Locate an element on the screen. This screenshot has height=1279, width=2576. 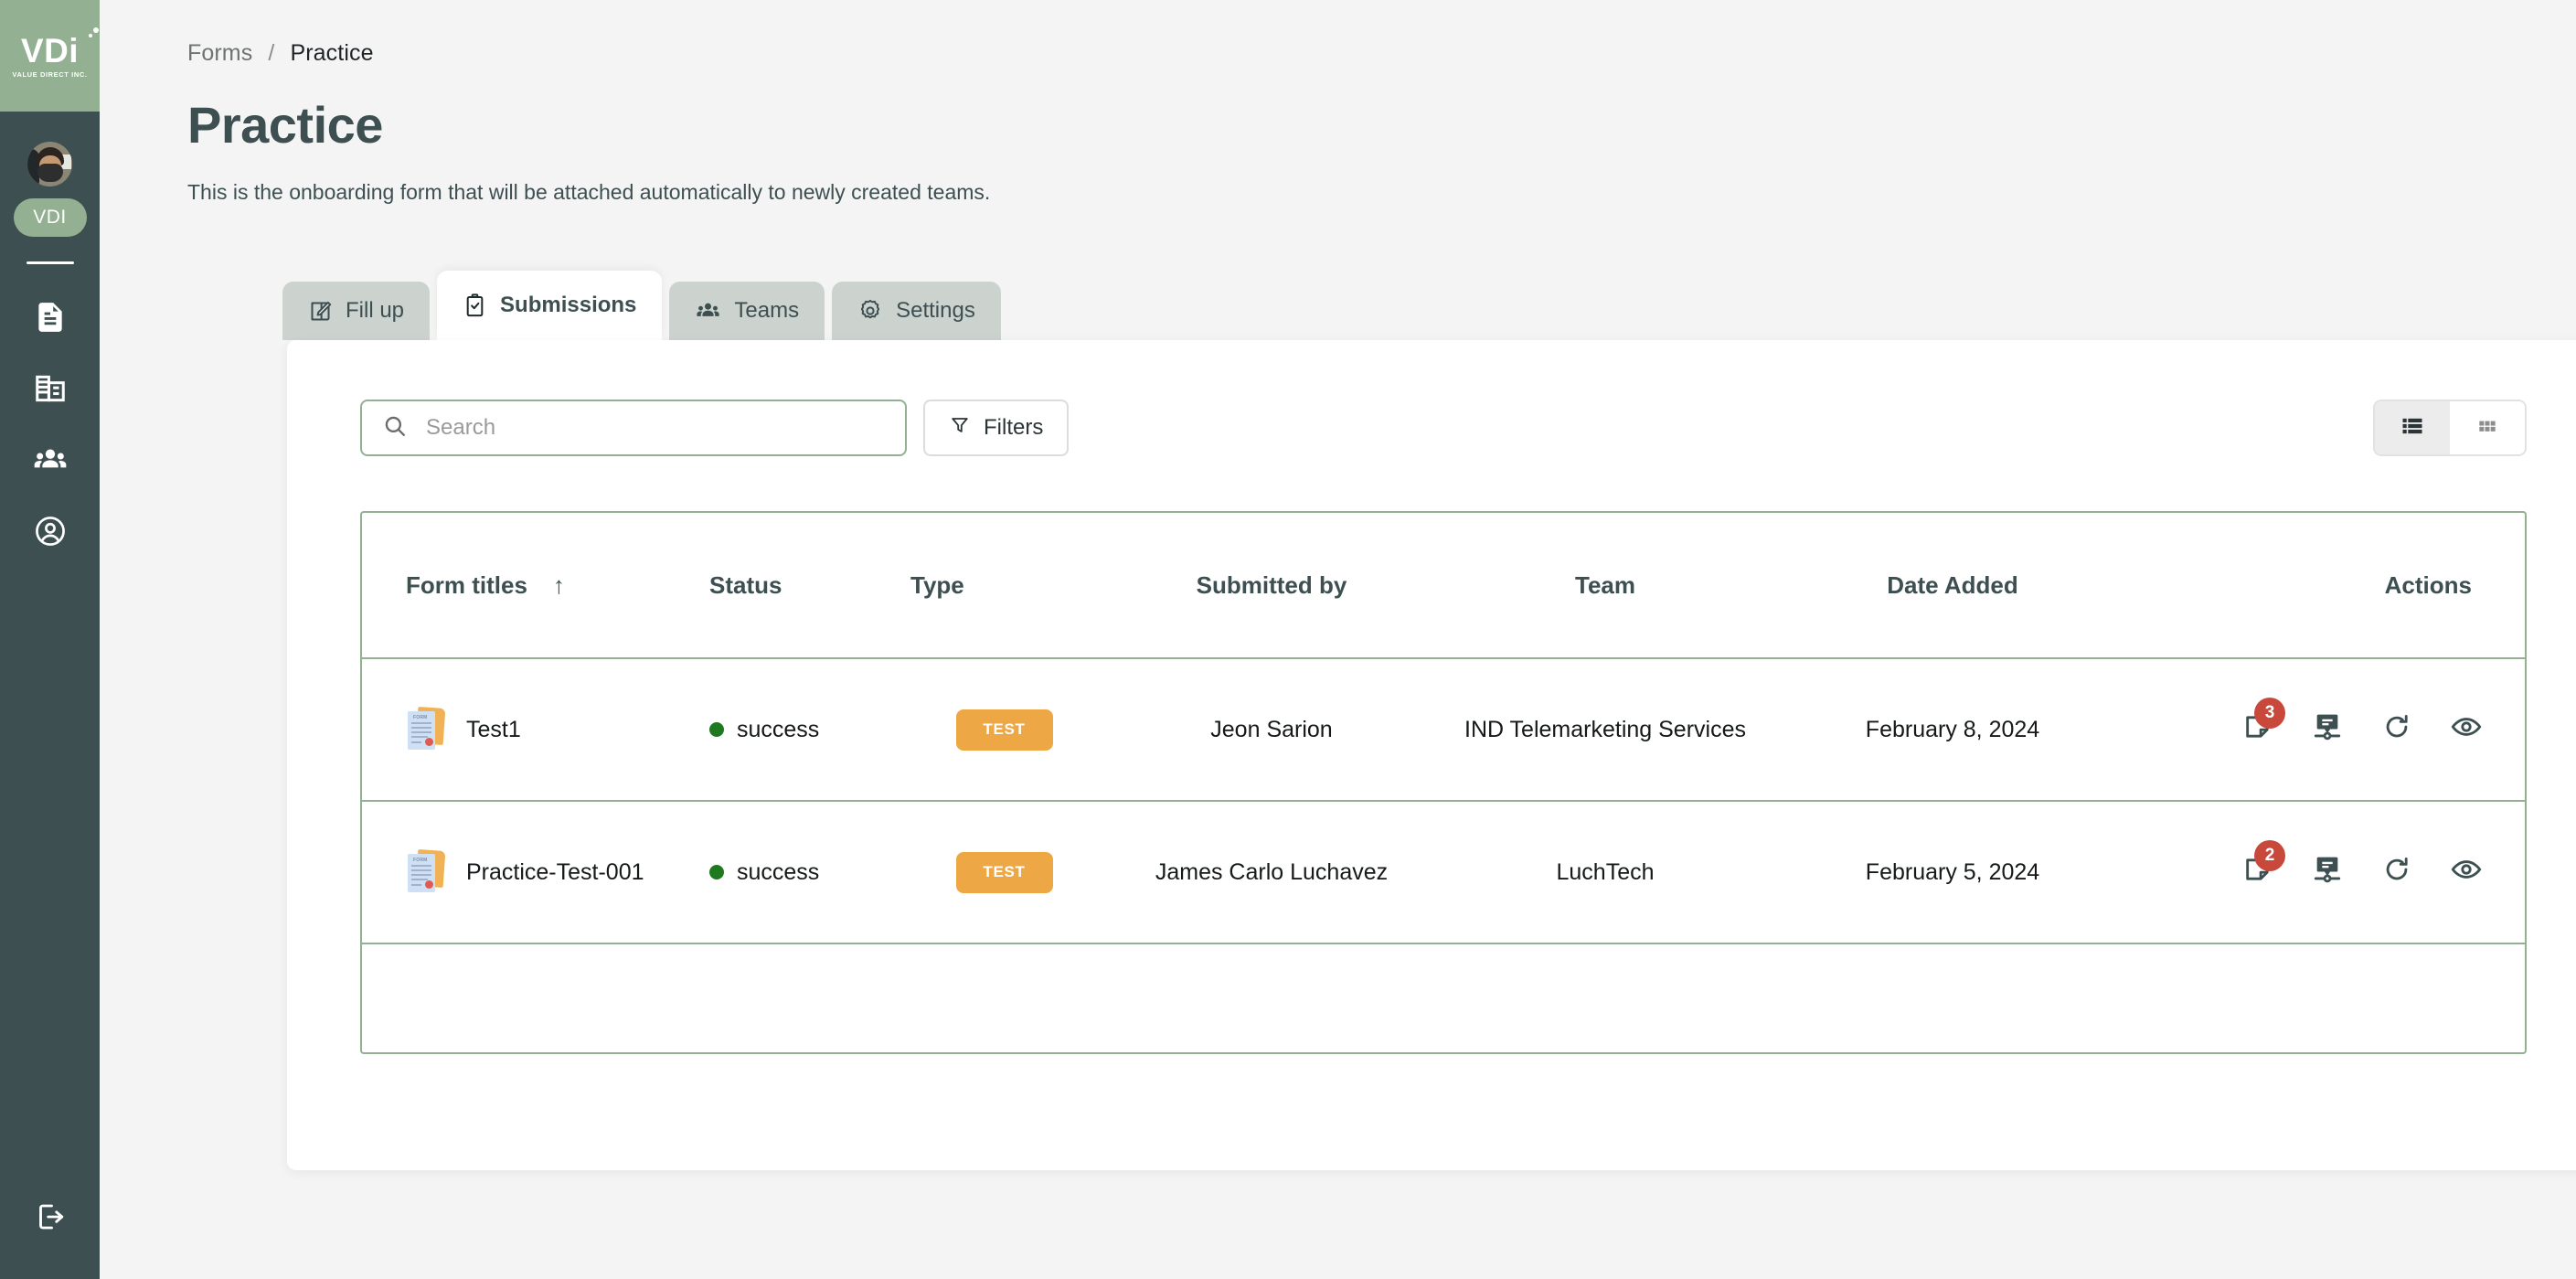
filters-button: Filters is located at coordinates (996, 428).